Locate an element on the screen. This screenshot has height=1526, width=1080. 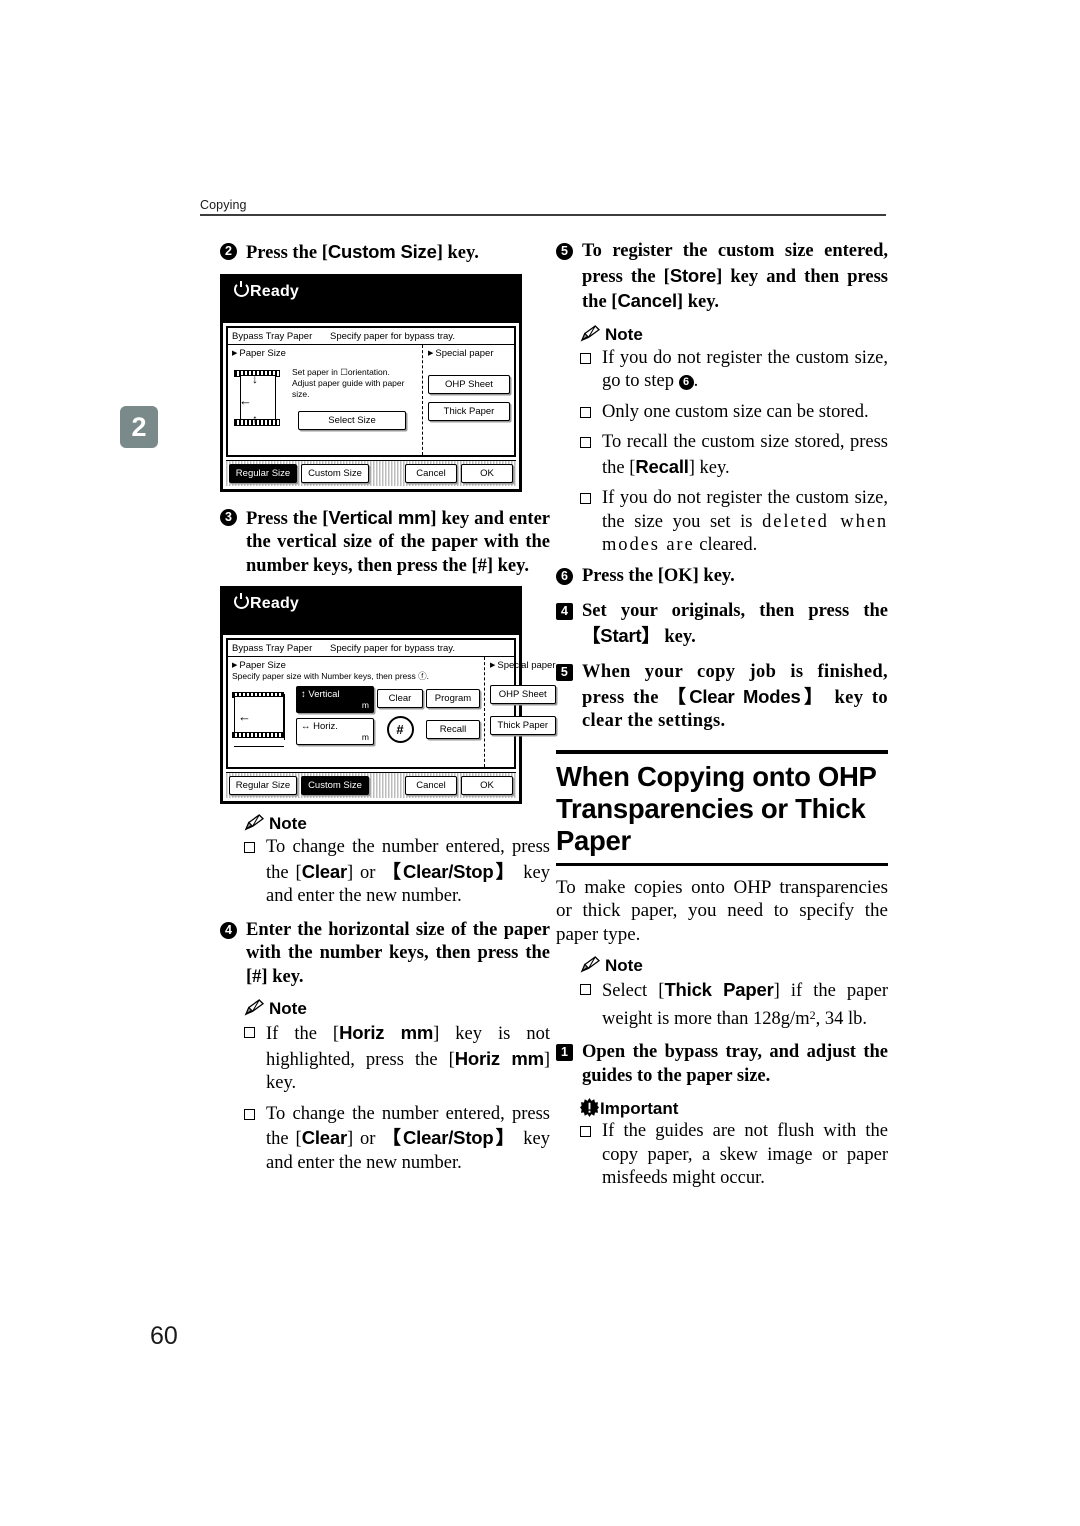
lcd1-main: Paper Size ↓ ← ↑ Set paper is located at coordinates (371, 399).